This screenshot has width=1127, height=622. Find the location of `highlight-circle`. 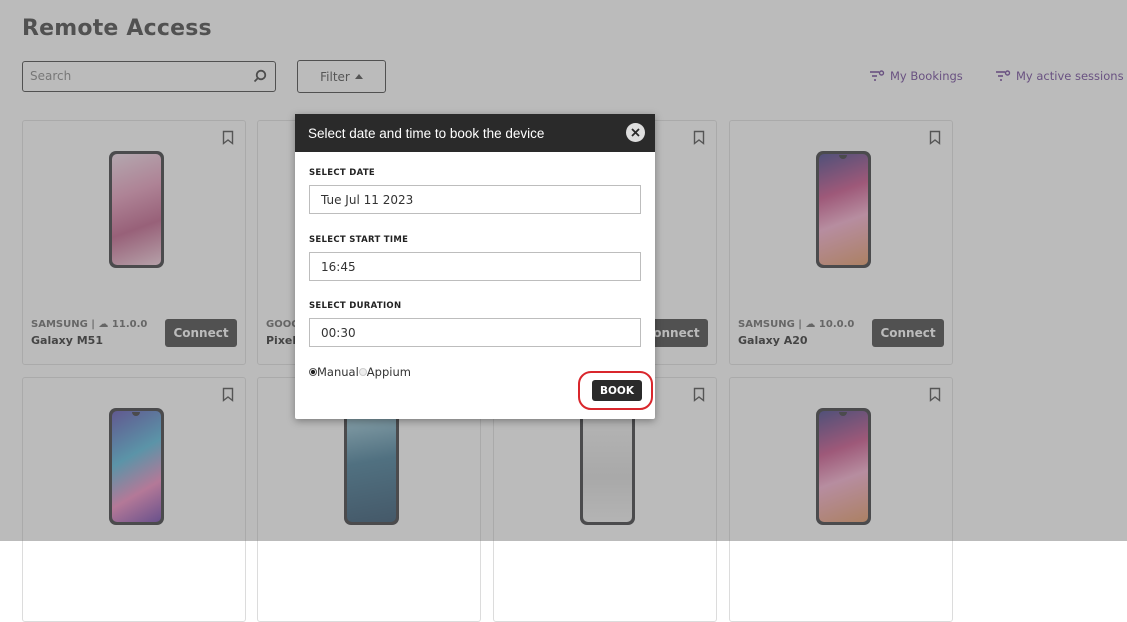

highlight-circle is located at coordinates (615, 390).